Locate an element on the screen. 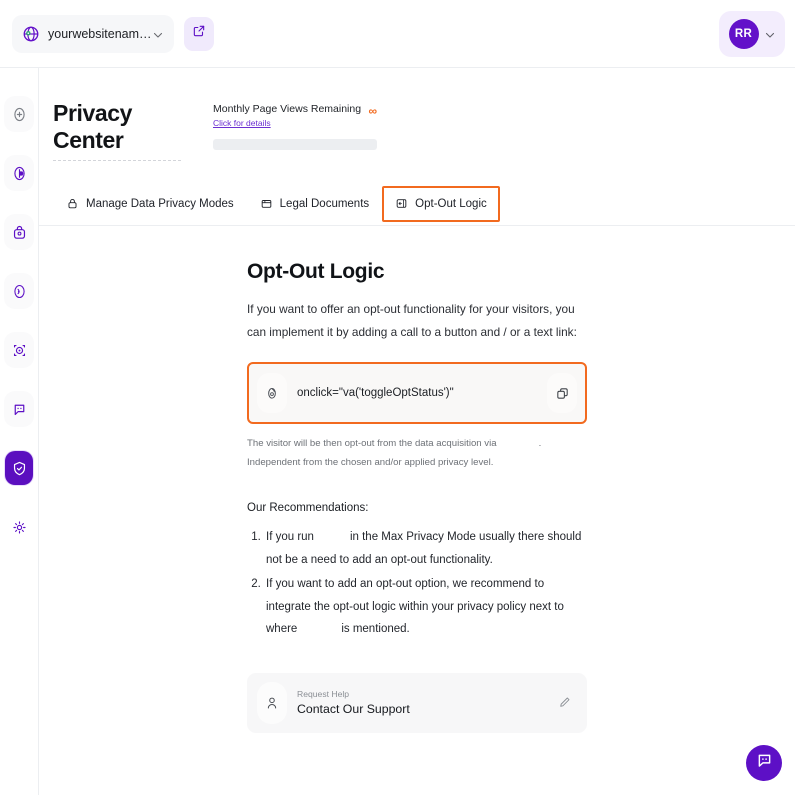 Image resolution: width=795 pixels, height=795 pixels. quota-value: ∞ is located at coordinates (372, 111).